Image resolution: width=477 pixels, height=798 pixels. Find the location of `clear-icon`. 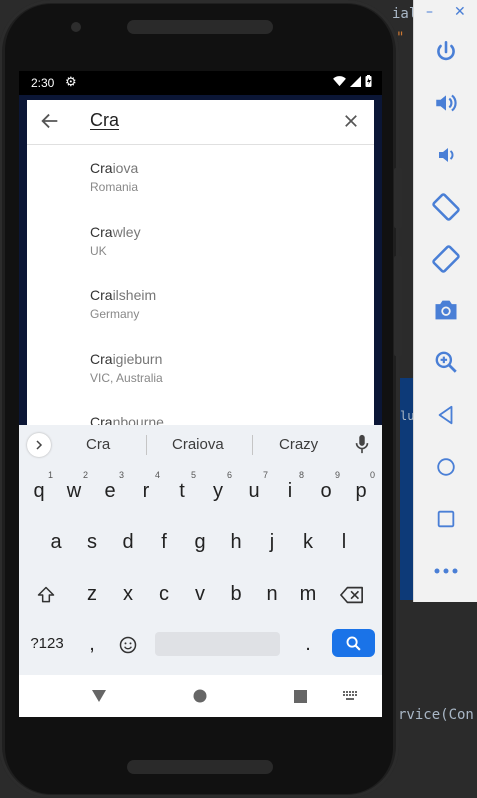

clear-icon is located at coordinates (351, 123).